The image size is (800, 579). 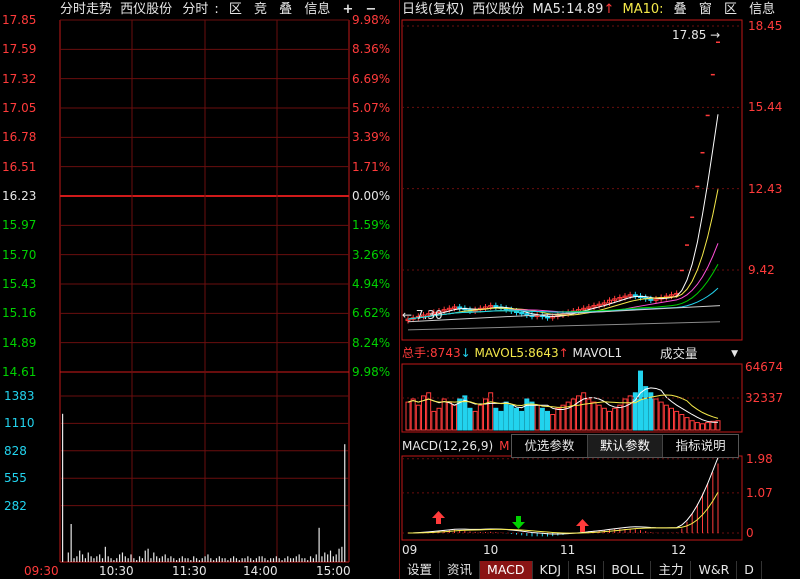 What do you see at coordinates (460, 570) in the screenshot?
I see `tab-news: 资讯` at bounding box center [460, 570].